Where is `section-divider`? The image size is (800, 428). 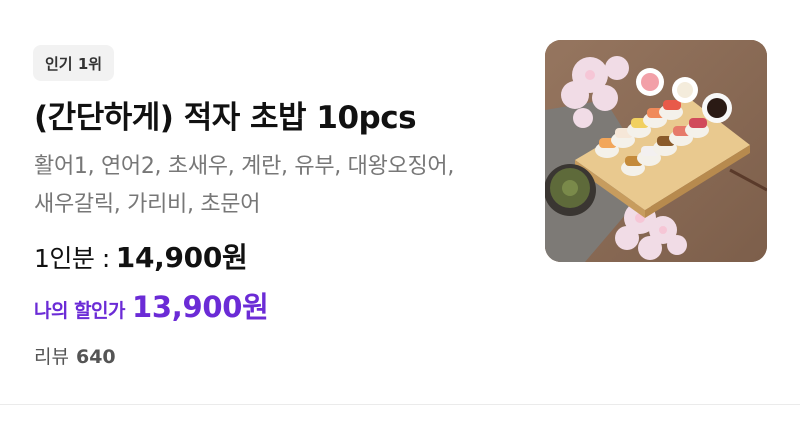 section-divider is located at coordinates (400, 404).